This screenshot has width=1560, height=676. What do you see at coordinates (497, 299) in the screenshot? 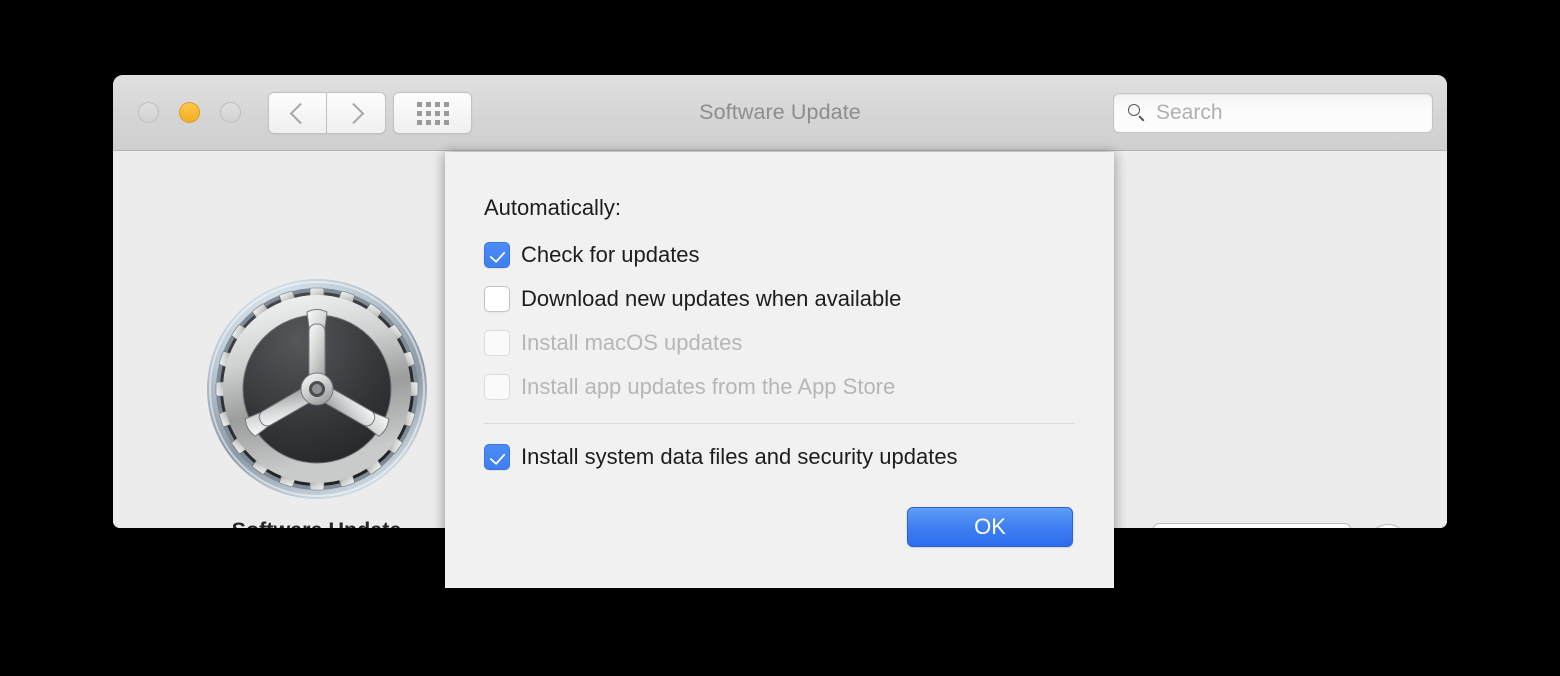
I see `checkbox-download-new-updates` at bounding box center [497, 299].